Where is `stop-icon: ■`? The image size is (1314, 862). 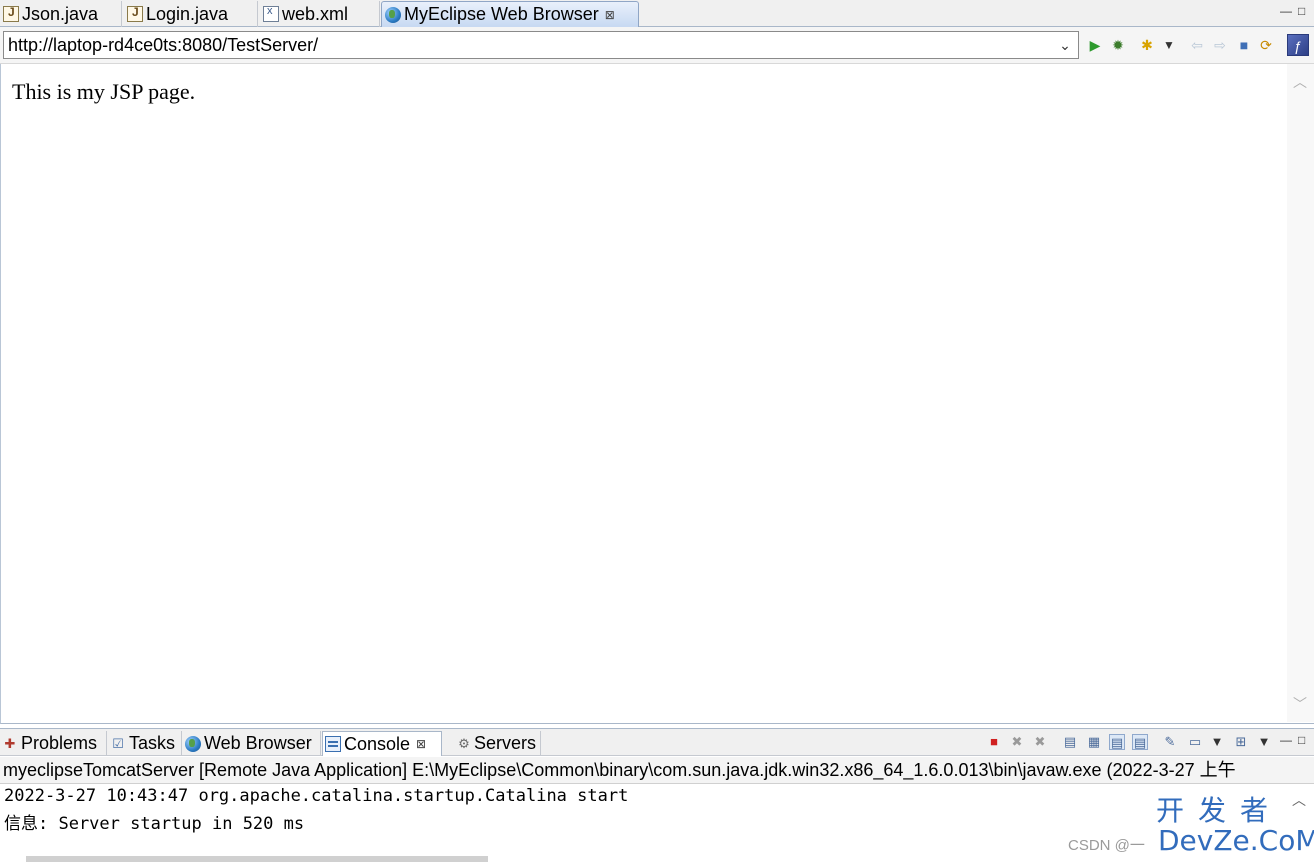 stop-icon: ■ is located at coordinates (1244, 45).